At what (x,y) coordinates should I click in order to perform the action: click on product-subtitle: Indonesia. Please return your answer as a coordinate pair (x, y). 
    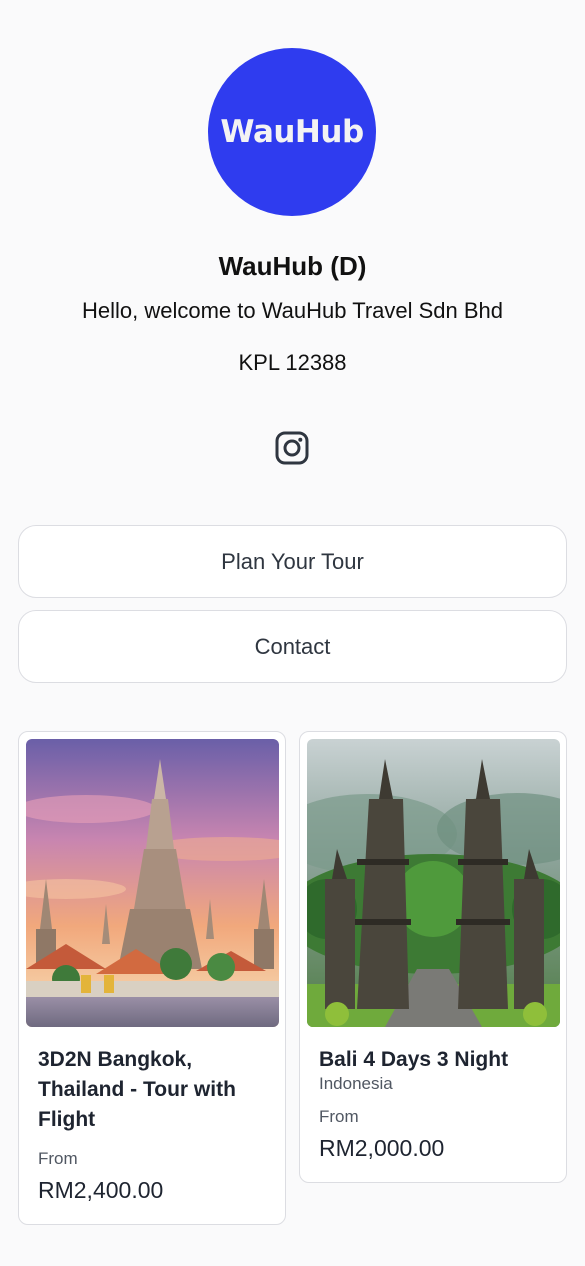
    Looking at the image, I should click on (356, 1083).